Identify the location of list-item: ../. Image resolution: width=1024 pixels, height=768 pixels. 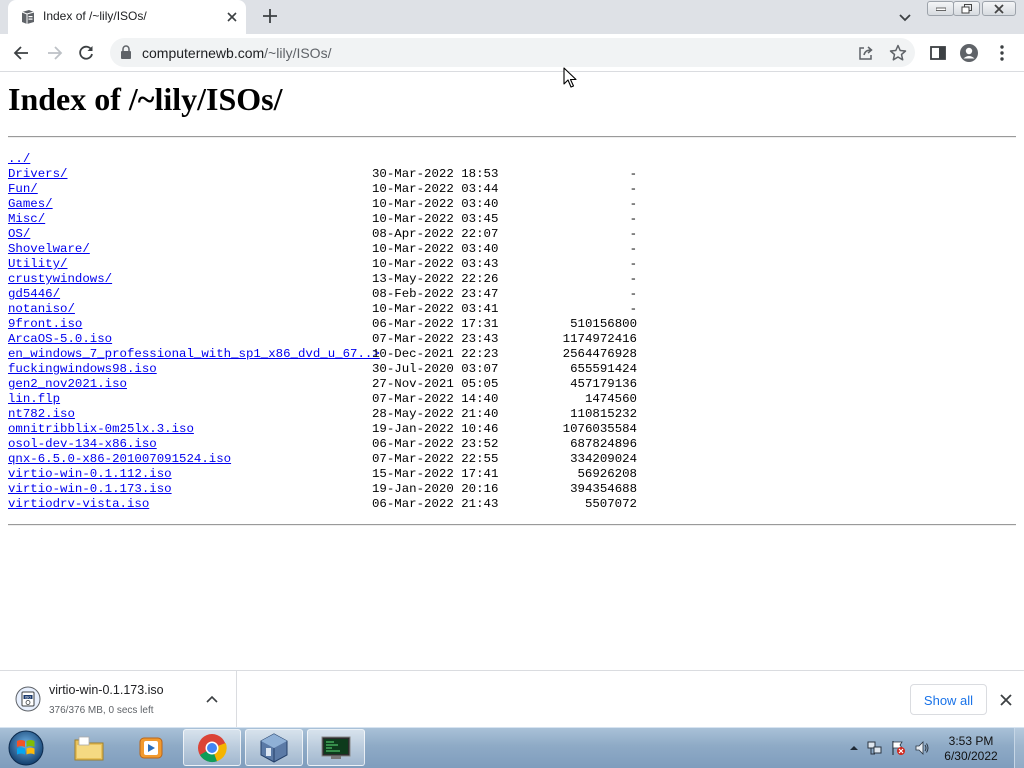
(358, 159).